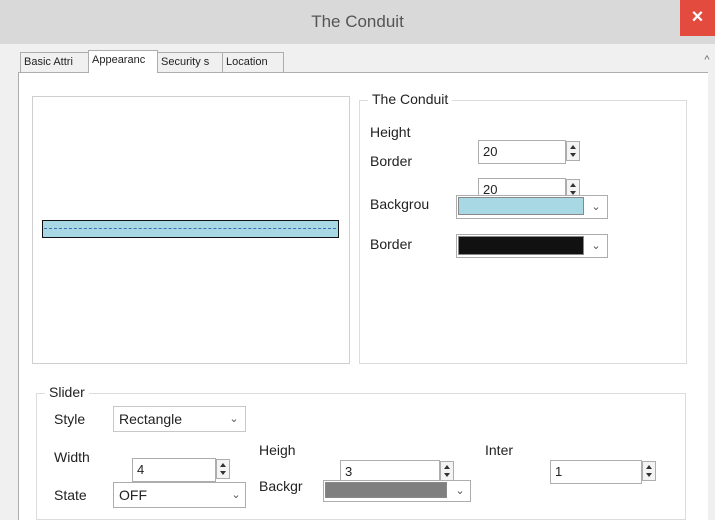 This screenshot has height=520, width=715. What do you see at coordinates (522, 152) in the screenshot?
I see `conduit-height-spinner: 20` at bounding box center [522, 152].